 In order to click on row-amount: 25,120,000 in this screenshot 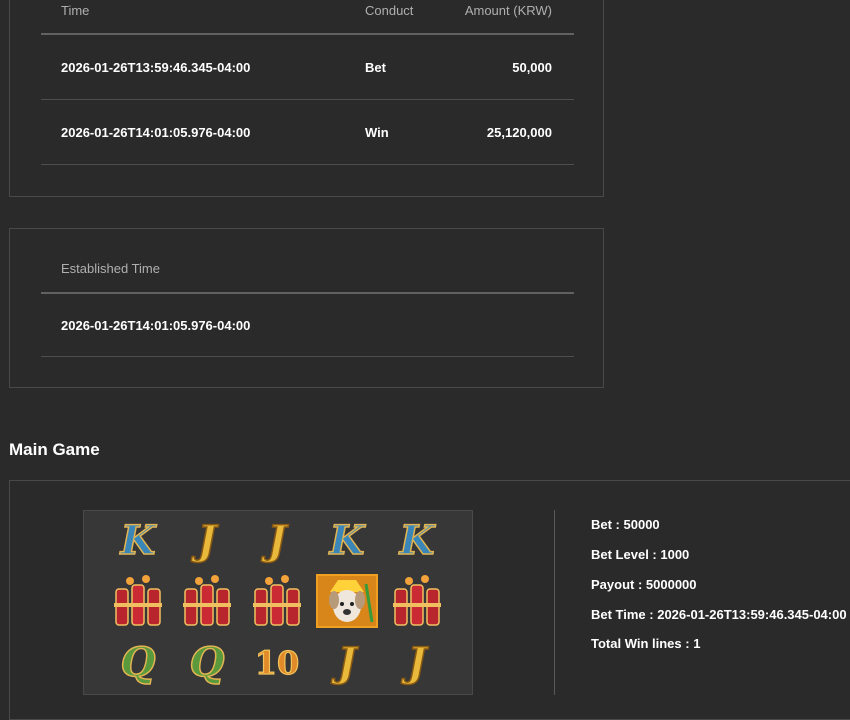, I will do `click(519, 132)`.